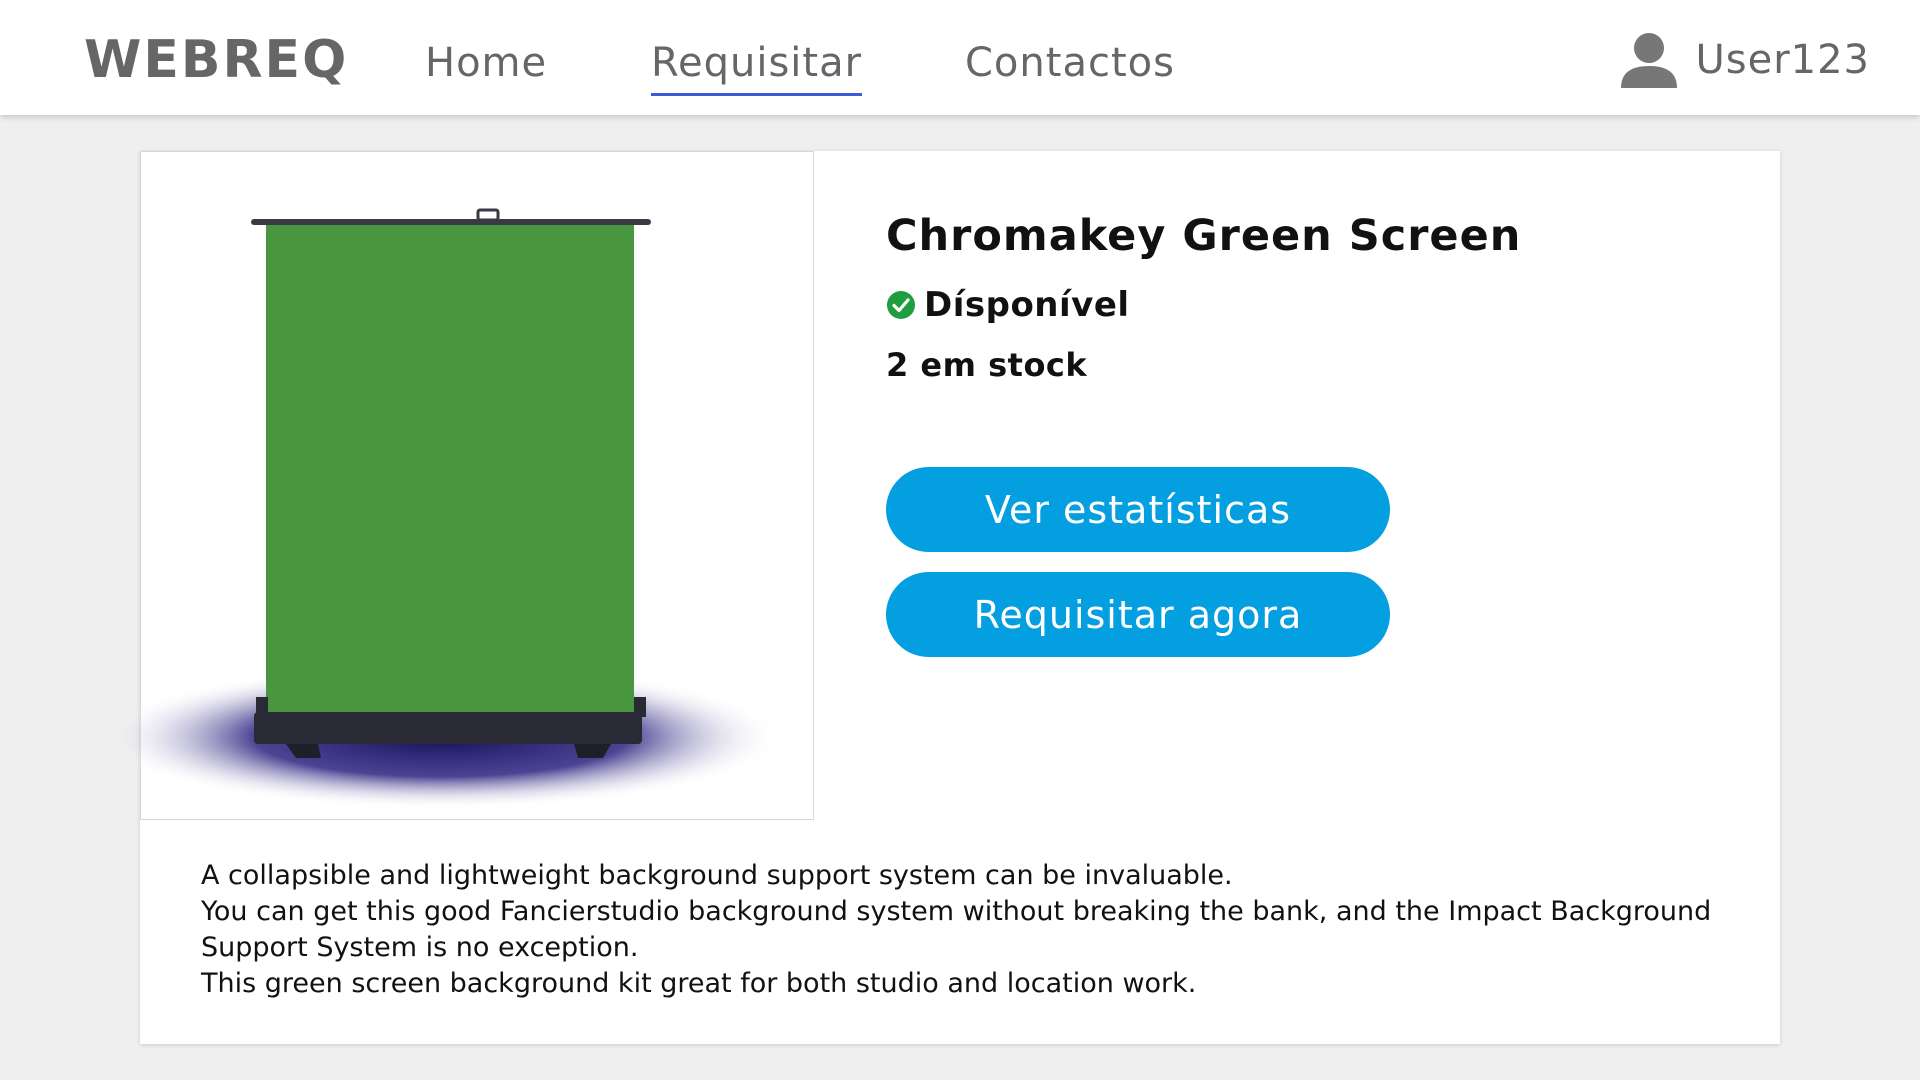 Image resolution: width=1920 pixels, height=1080 pixels. I want to click on user-icon, so click(1649, 60).